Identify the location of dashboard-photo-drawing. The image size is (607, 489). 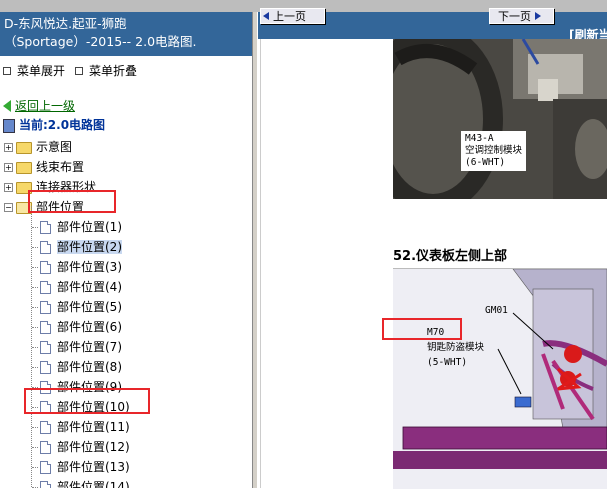
(500, 119).